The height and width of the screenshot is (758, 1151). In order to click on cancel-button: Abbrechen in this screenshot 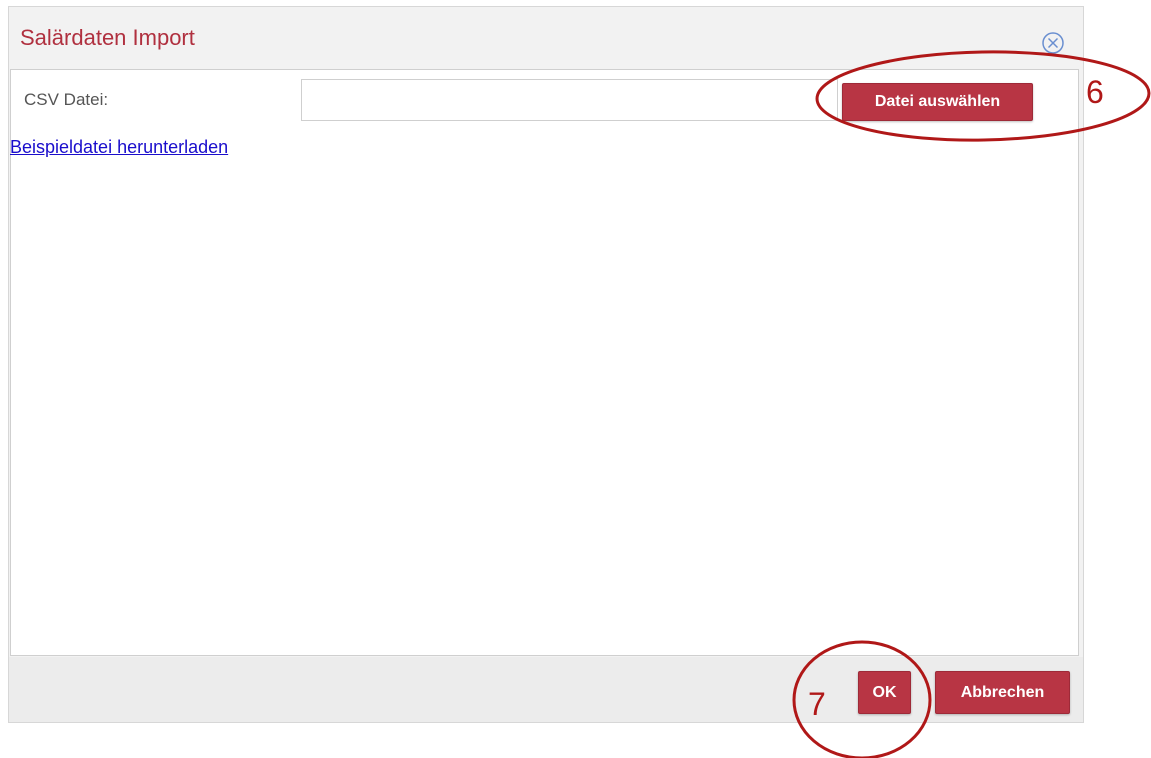, I will do `click(1002, 692)`.